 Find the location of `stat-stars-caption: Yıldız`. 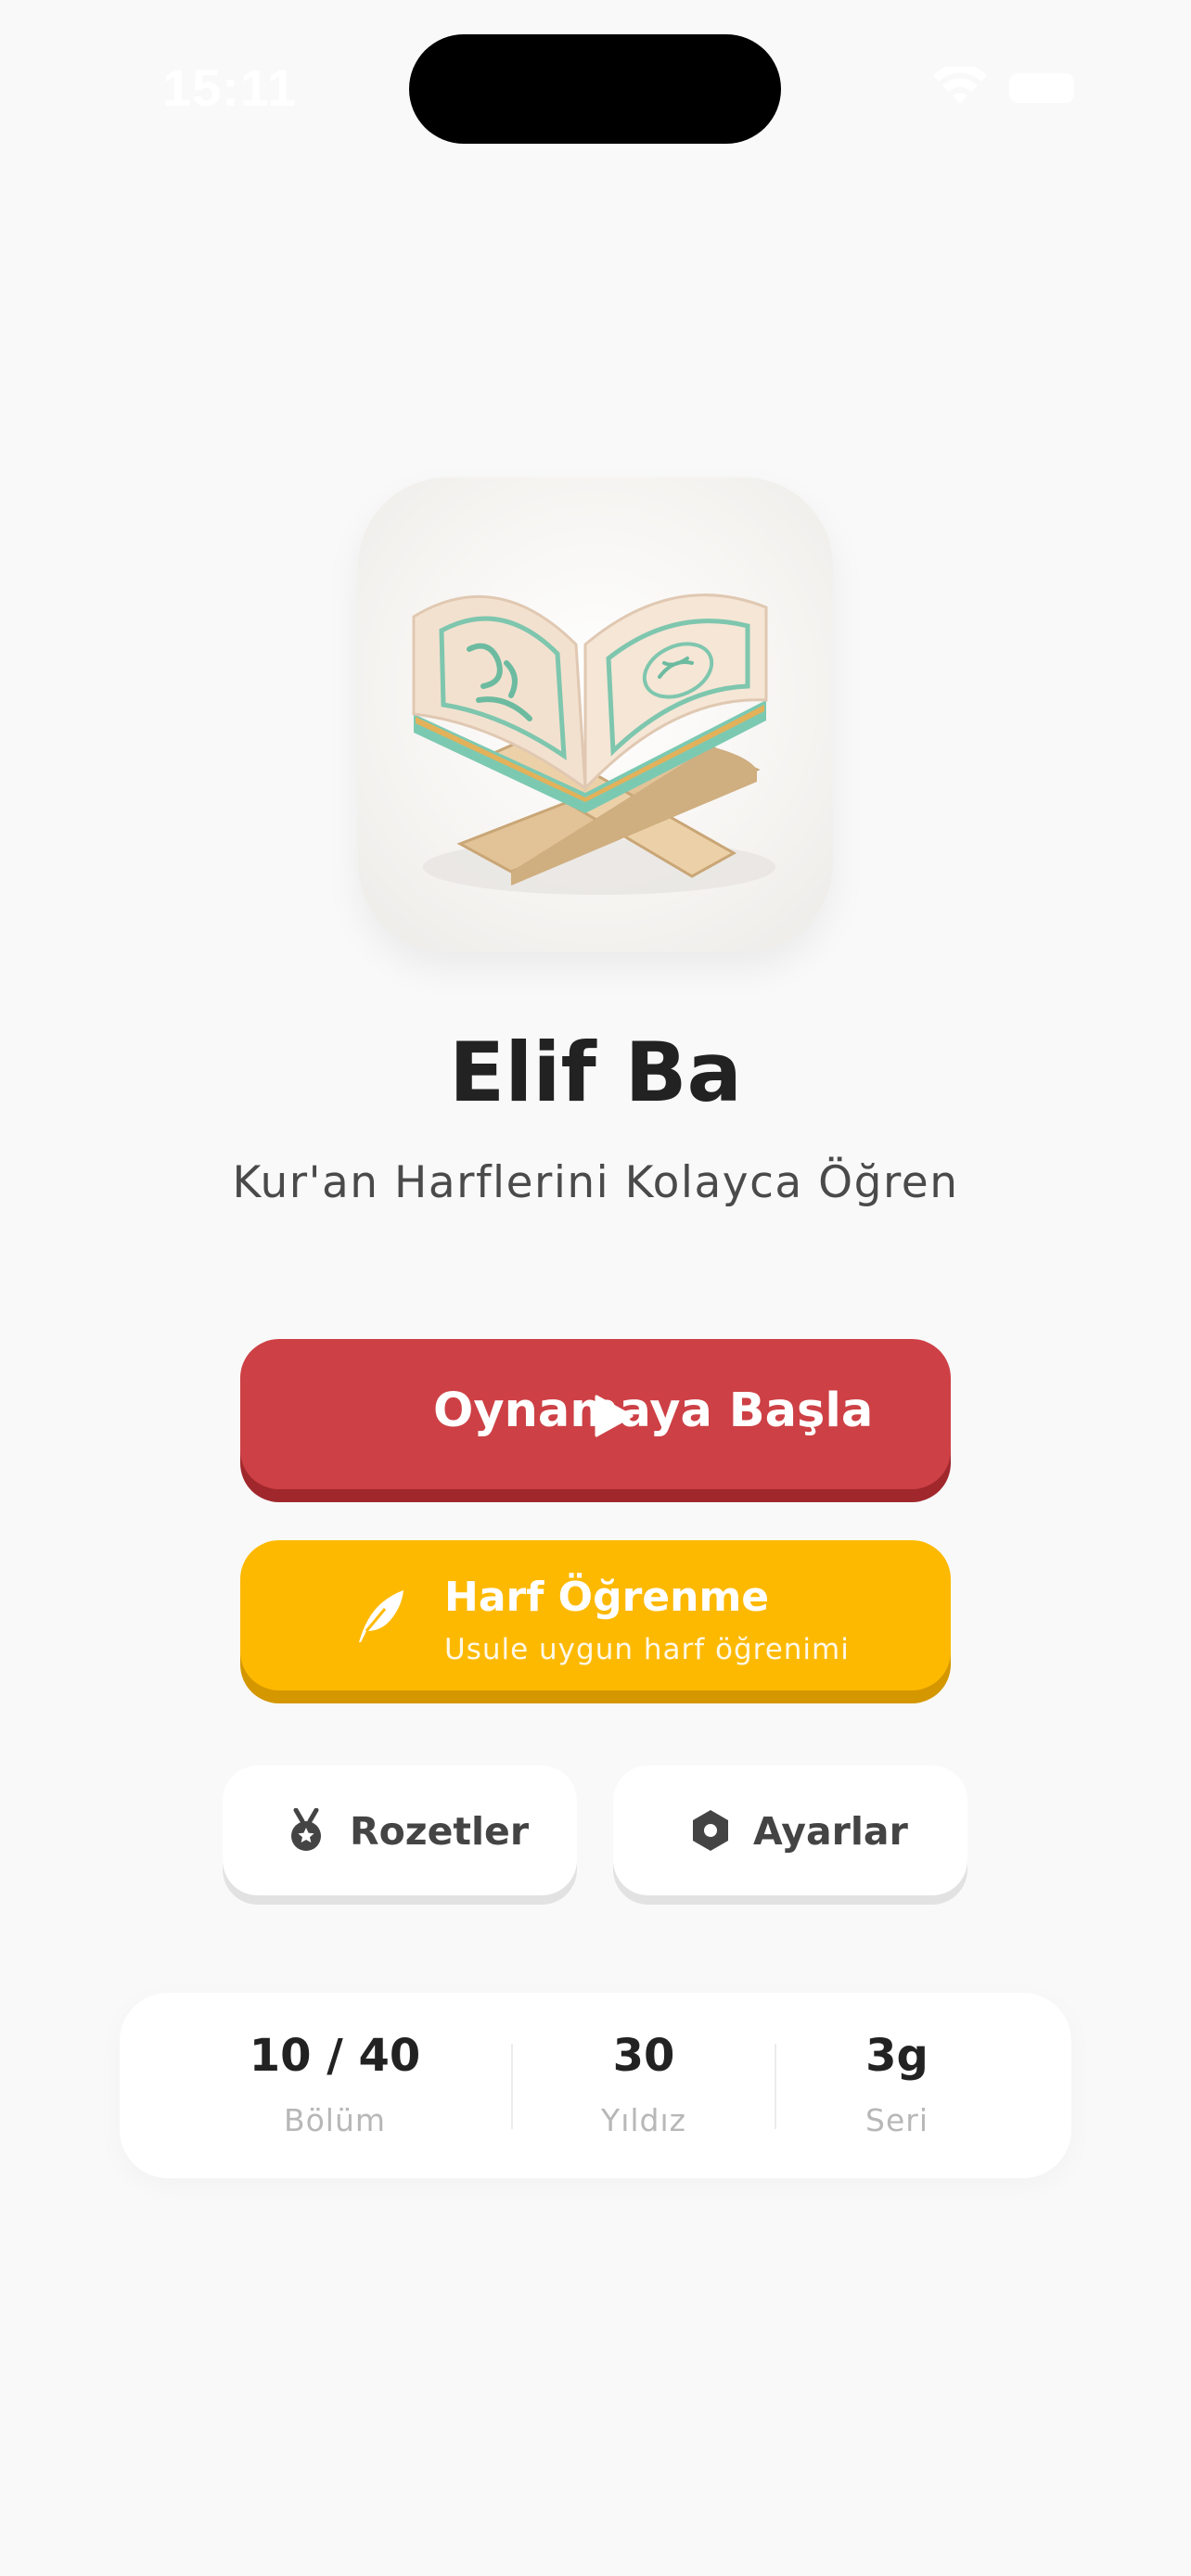

stat-stars-caption: Yıldız is located at coordinates (643, 2120).